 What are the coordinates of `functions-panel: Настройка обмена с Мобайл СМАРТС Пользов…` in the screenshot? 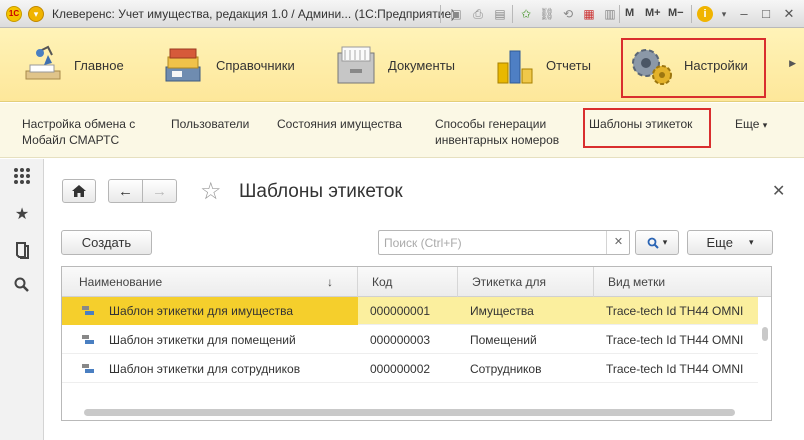 It's located at (402, 130).